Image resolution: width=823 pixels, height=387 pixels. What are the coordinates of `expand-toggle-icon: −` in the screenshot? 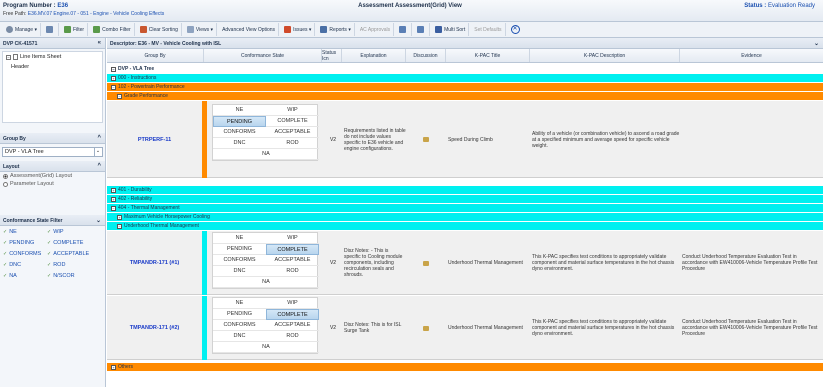 It's located at (8, 57).